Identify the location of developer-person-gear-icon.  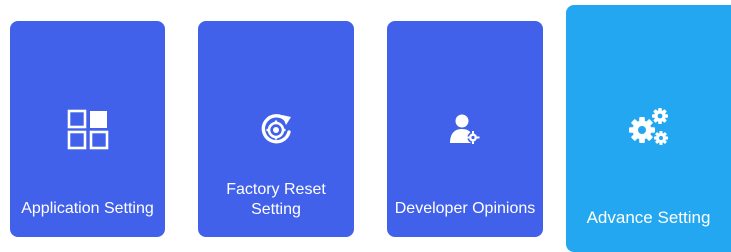
(465, 131).